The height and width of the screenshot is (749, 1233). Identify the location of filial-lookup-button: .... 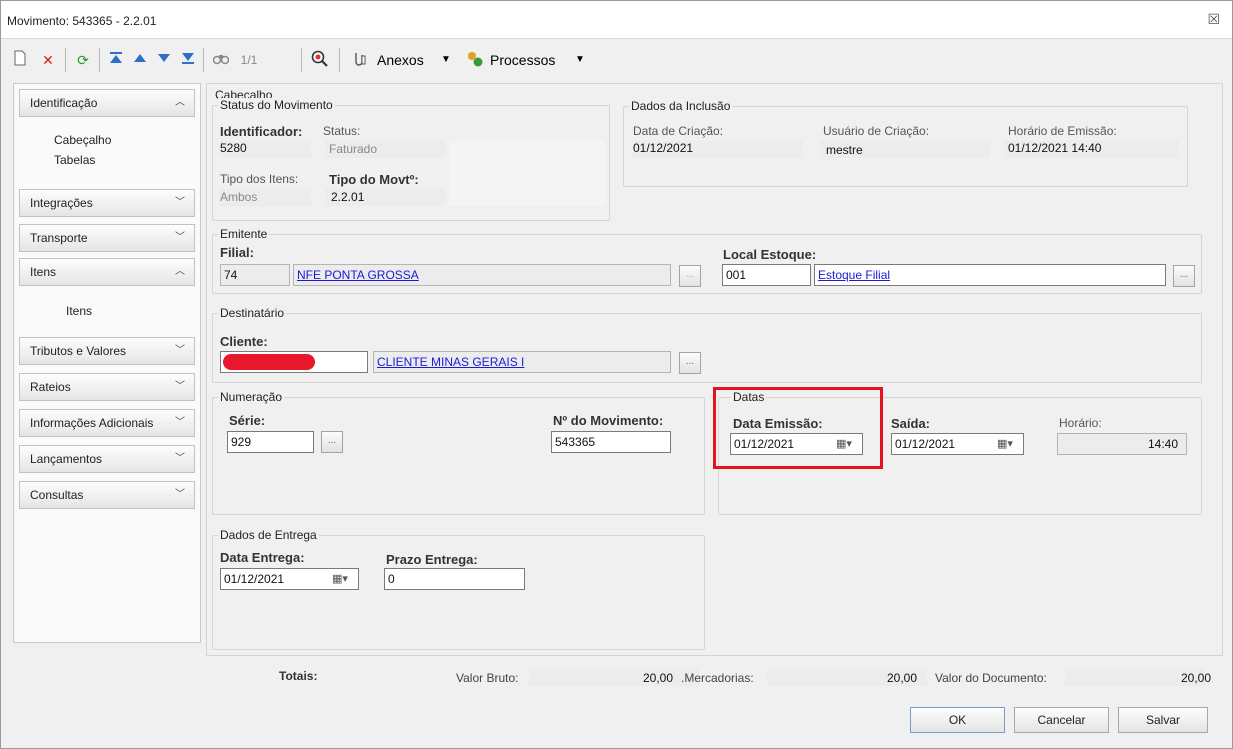
(690, 276).